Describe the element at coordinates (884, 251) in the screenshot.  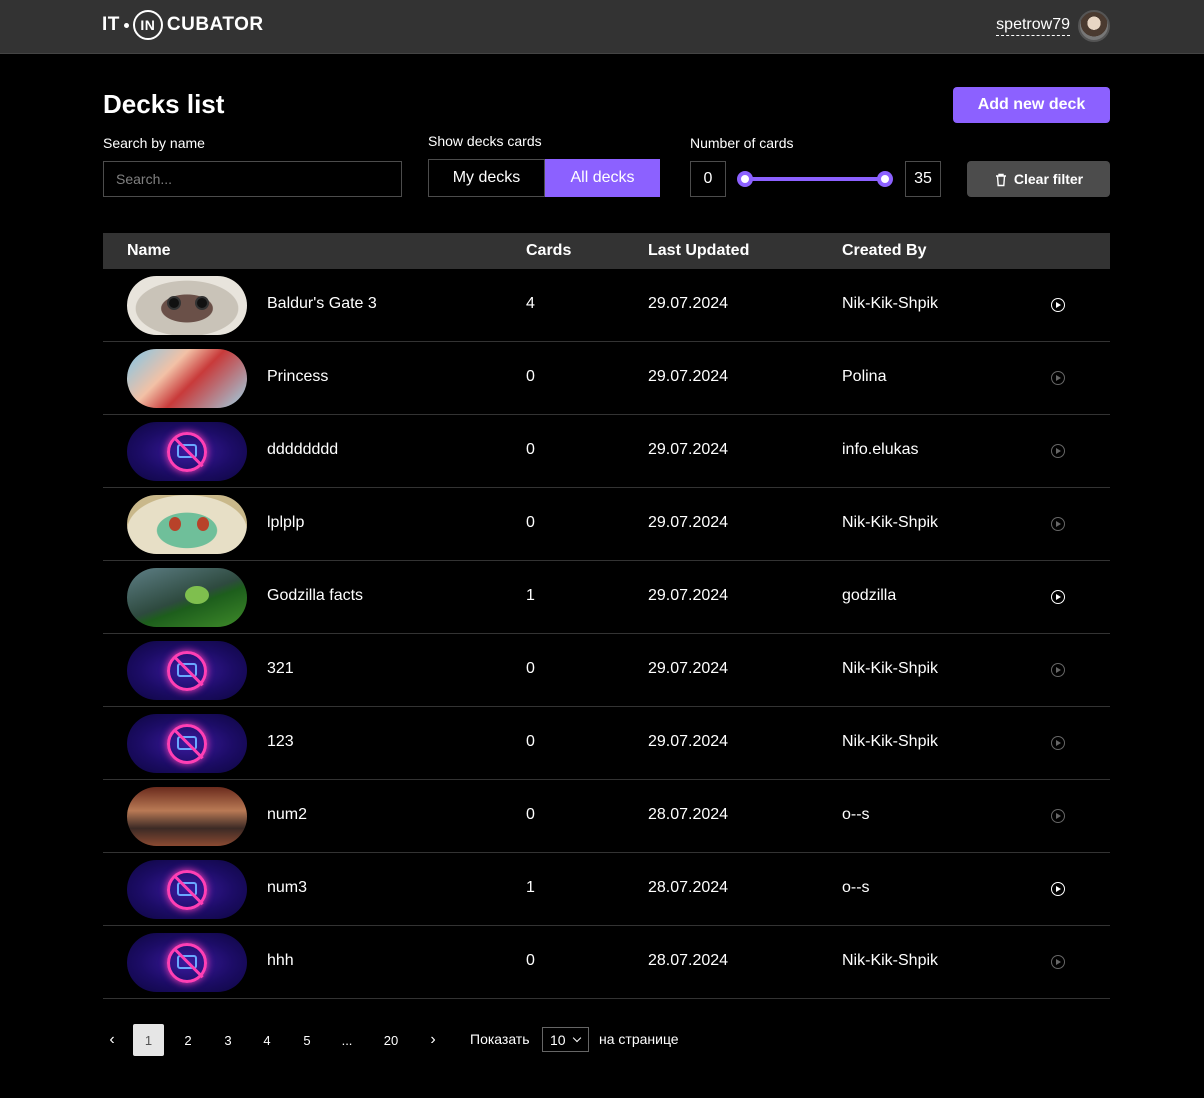
I see `column-header-created-by: Created By` at that location.